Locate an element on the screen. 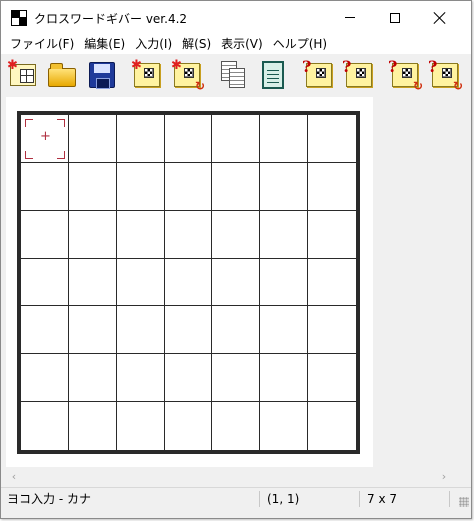 Image resolution: width=474 pixels, height=521 pixels. scroll-right-icon: › is located at coordinates (444, 477).